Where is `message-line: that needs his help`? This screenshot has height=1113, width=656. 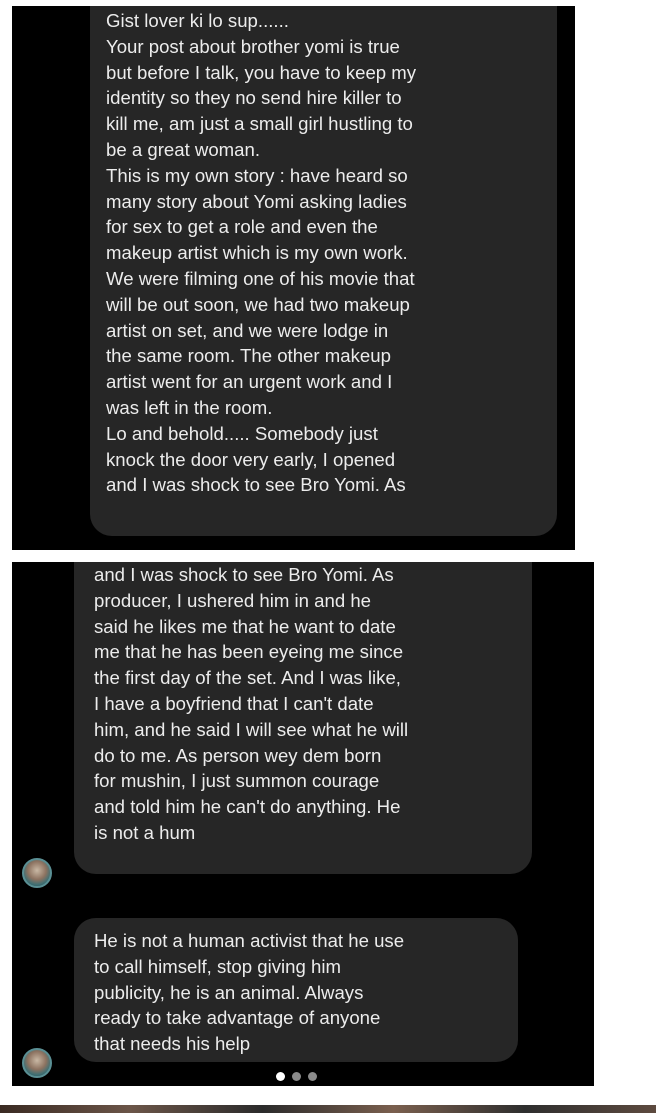 message-line: that needs his help is located at coordinates (172, 1044).